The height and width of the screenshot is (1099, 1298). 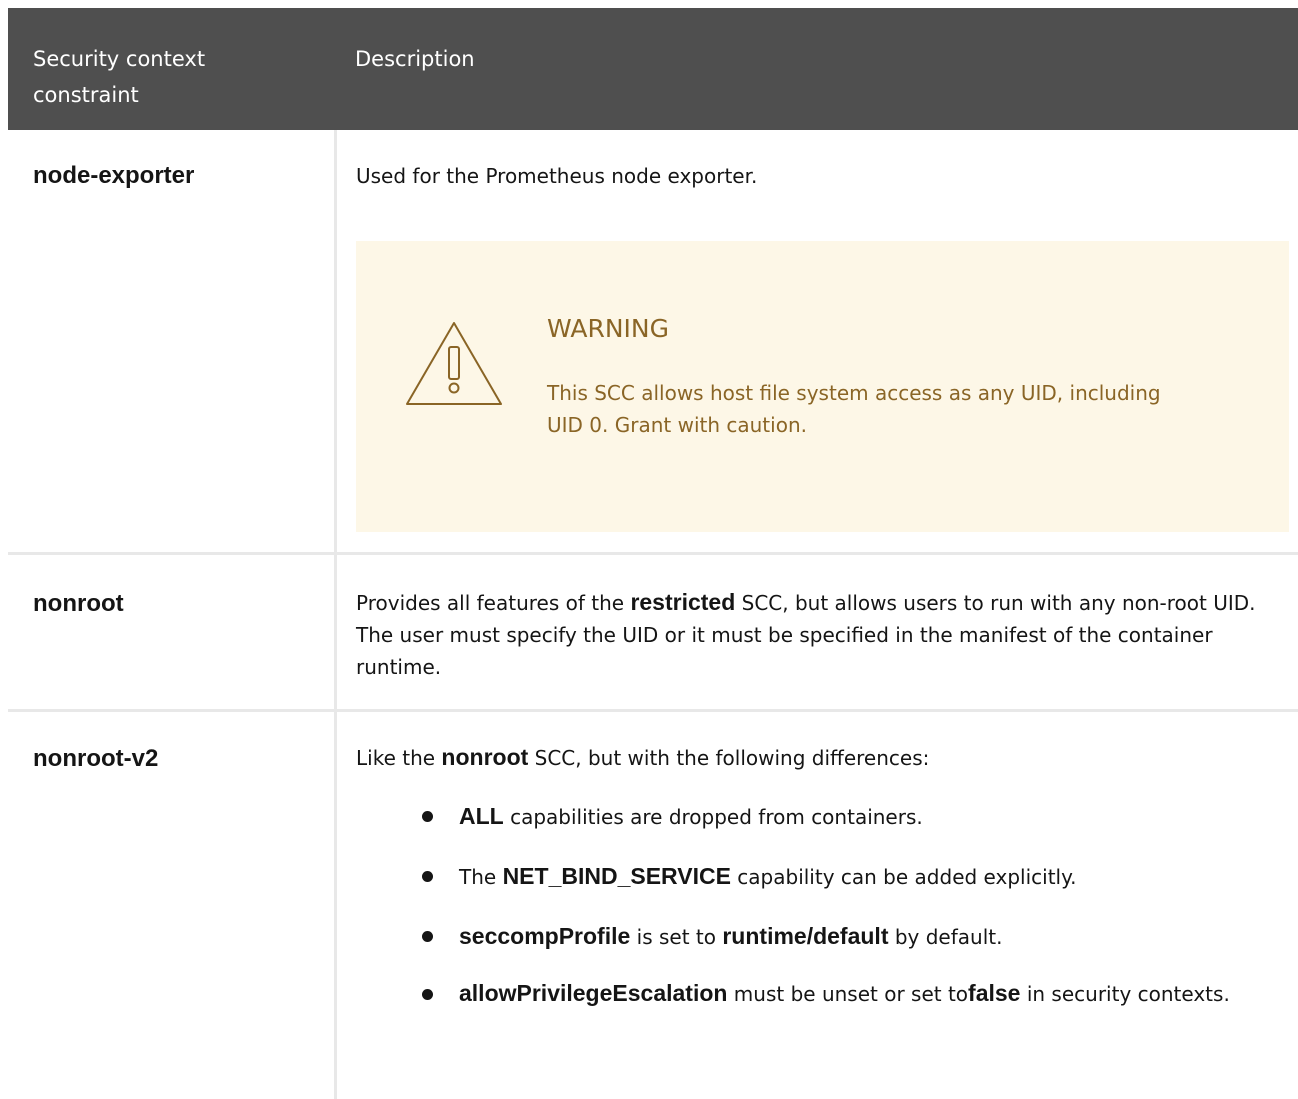 I want to click on header-description: Description, so click(x=415, y=59).